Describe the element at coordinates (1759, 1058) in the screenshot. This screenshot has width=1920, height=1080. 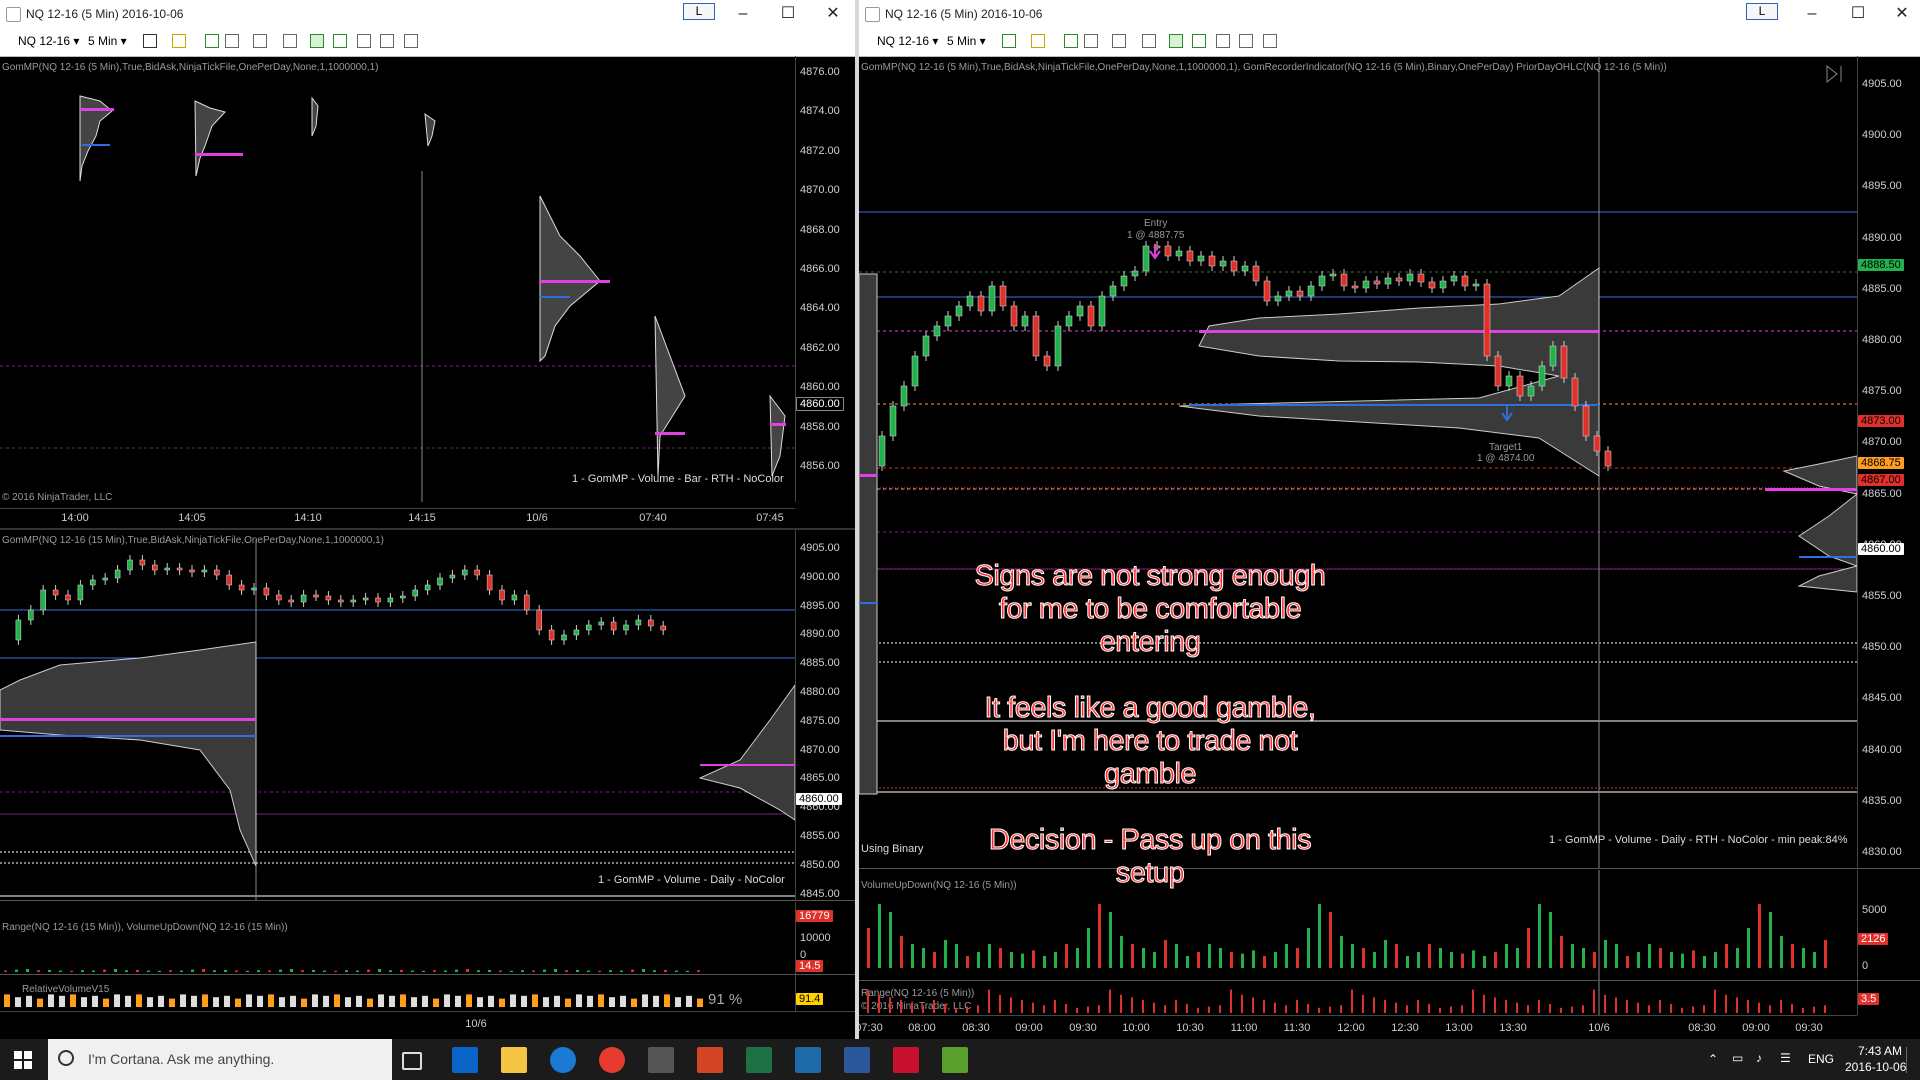
I see `volume-icon: ♪` at that location.